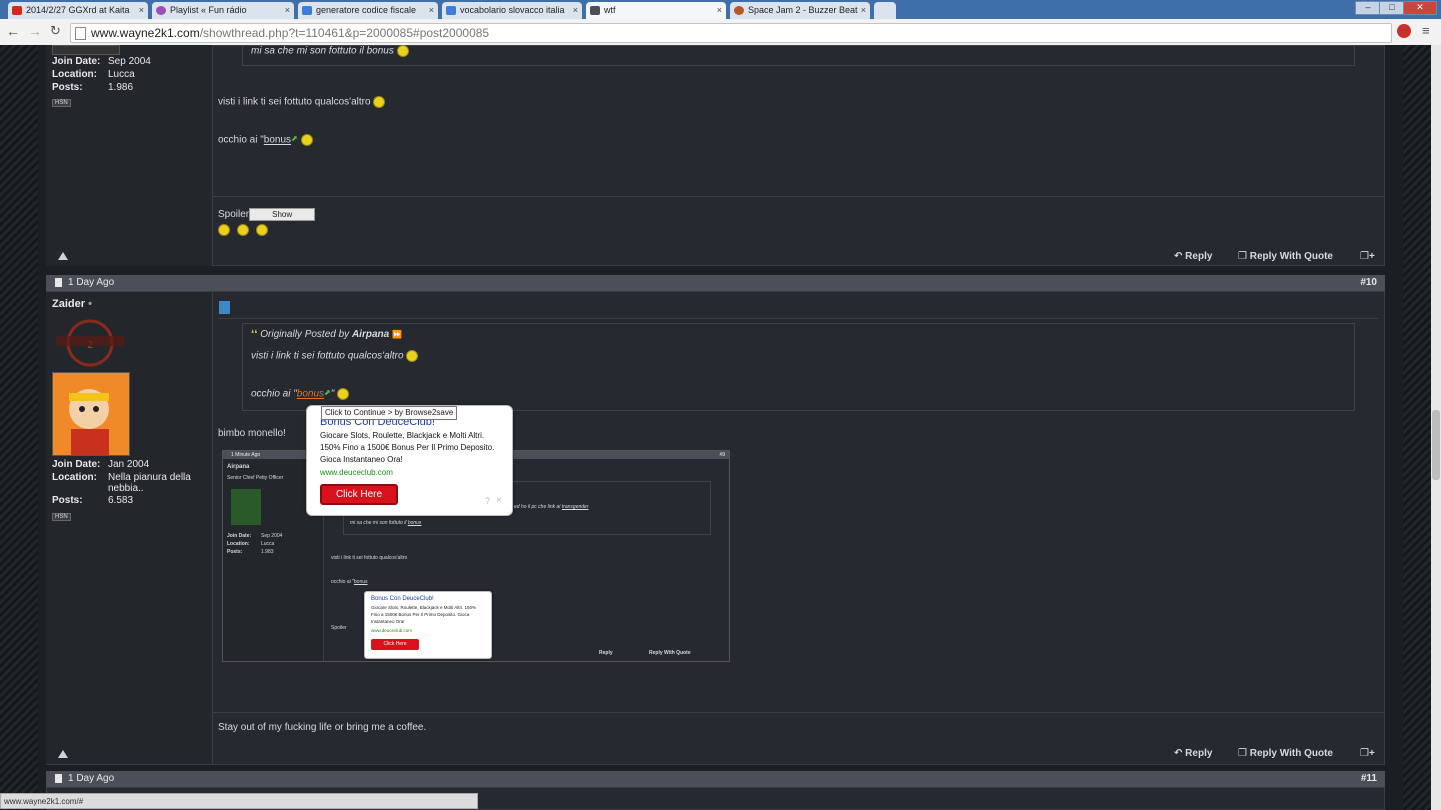 This screenshot has height=810, width=1441. I want to click on ad-help-icon: ?, so click(487, 501).